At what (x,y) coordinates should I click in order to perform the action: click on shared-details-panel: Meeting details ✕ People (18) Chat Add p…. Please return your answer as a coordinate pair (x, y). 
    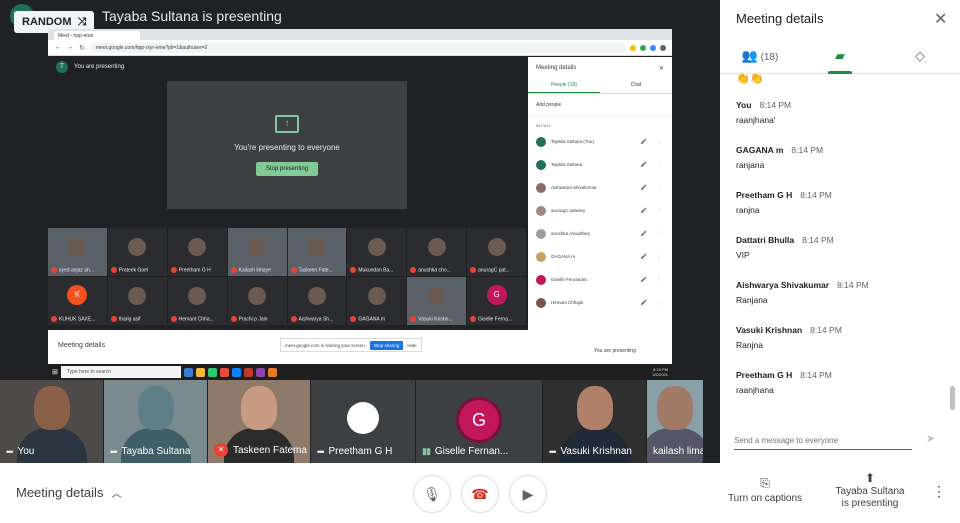
    Looking at the image, I should click on (600, 203).